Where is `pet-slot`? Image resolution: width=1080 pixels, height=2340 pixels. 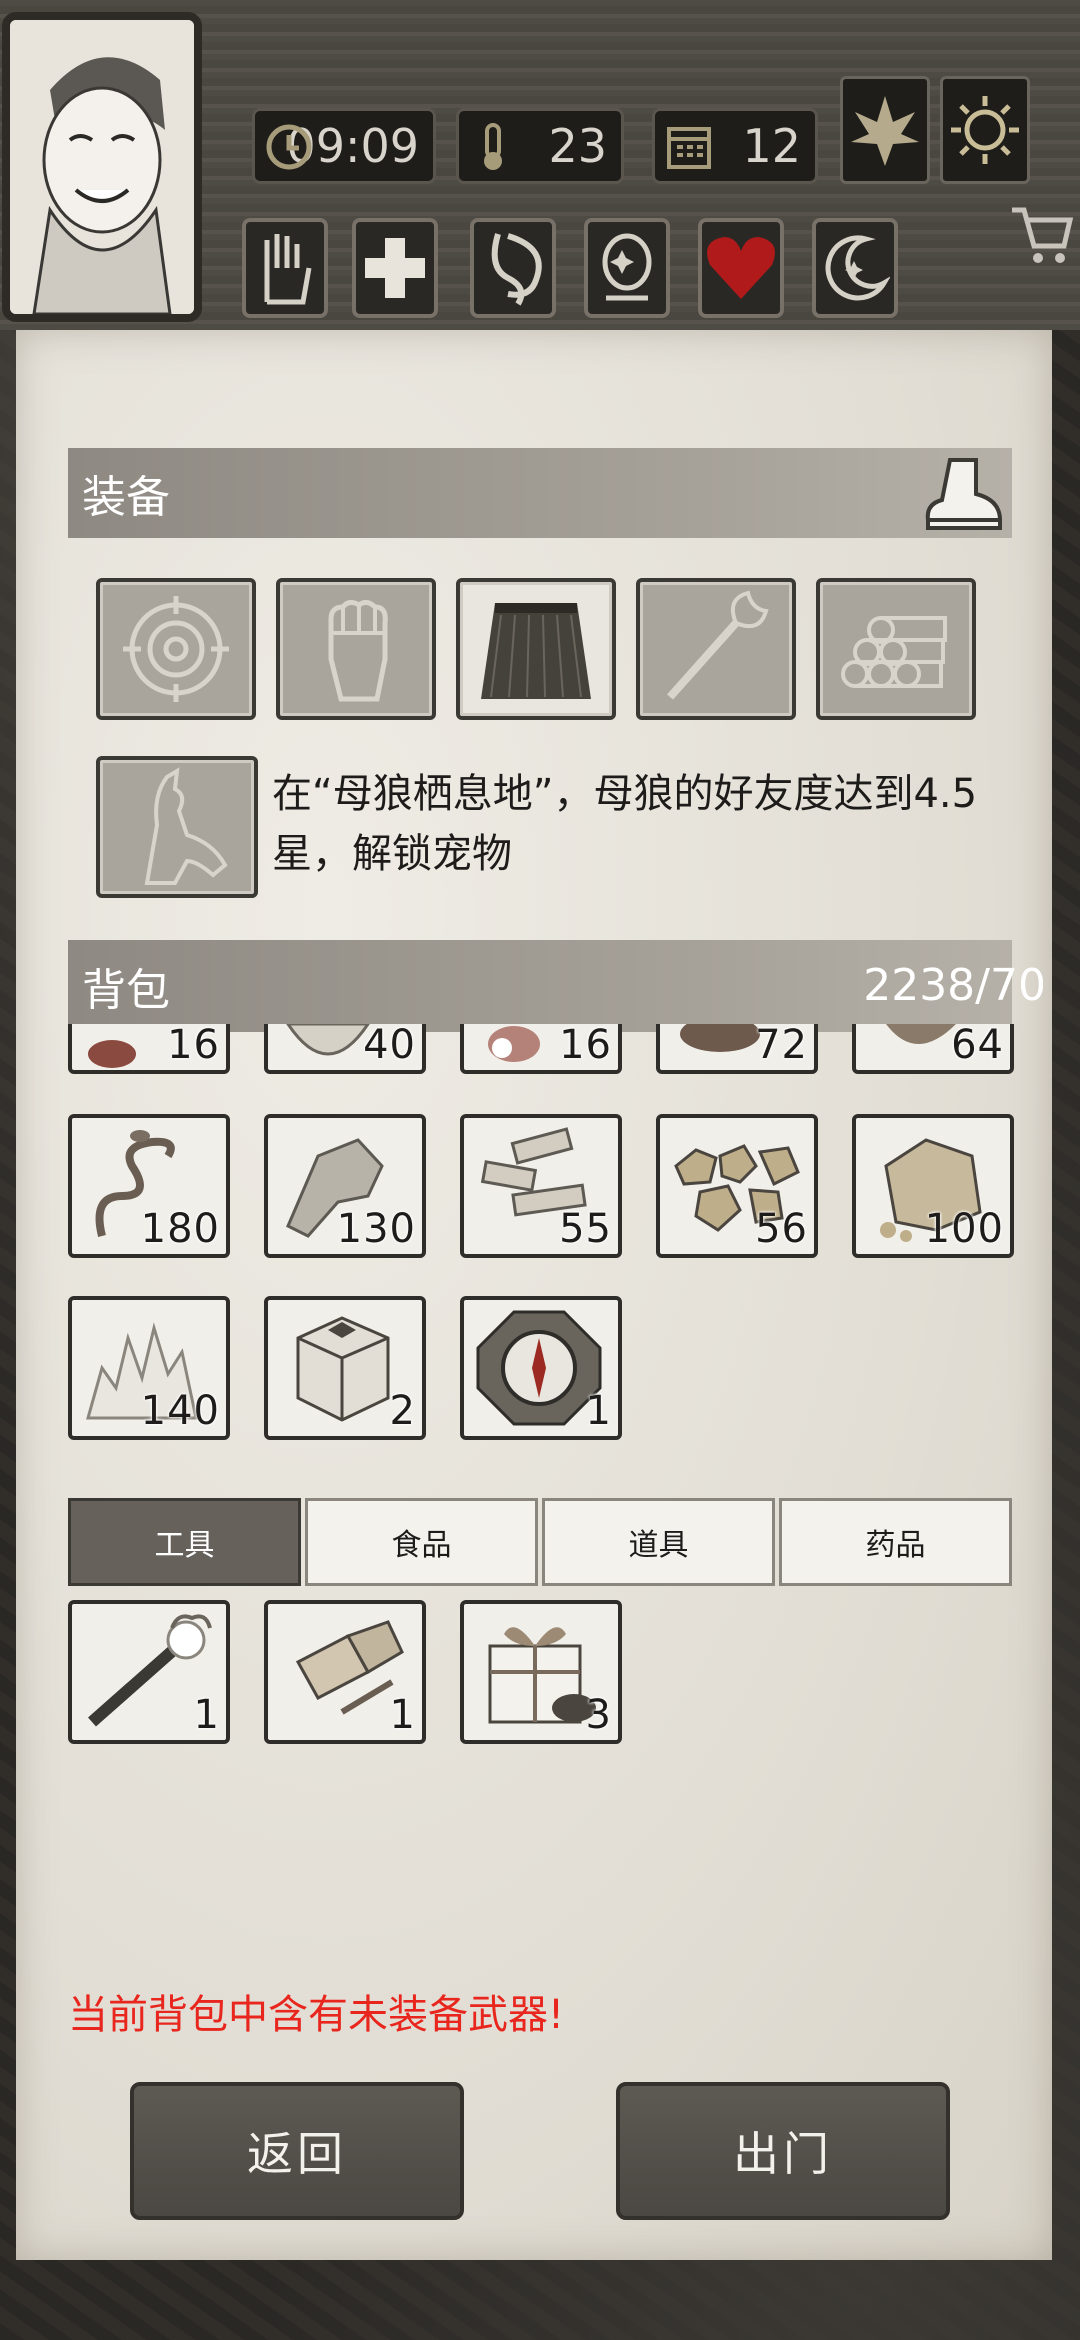 pet-slot is located at coordinates (177, 827).